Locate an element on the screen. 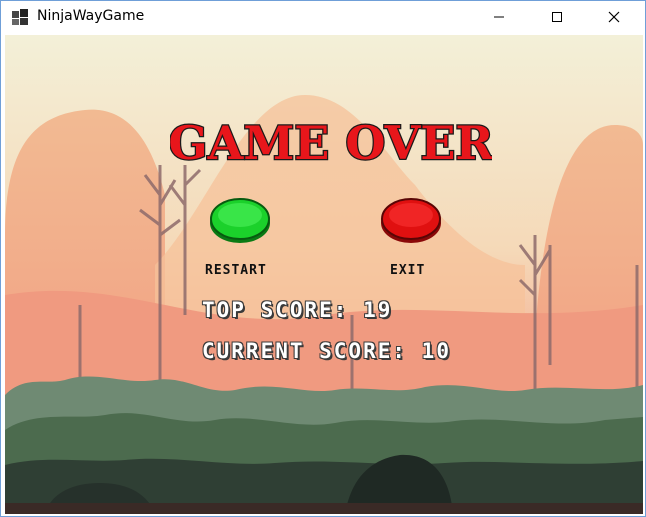 The width and height of the screenshot is (646, 517). minimize-icon is located at coordinates (499, 17).